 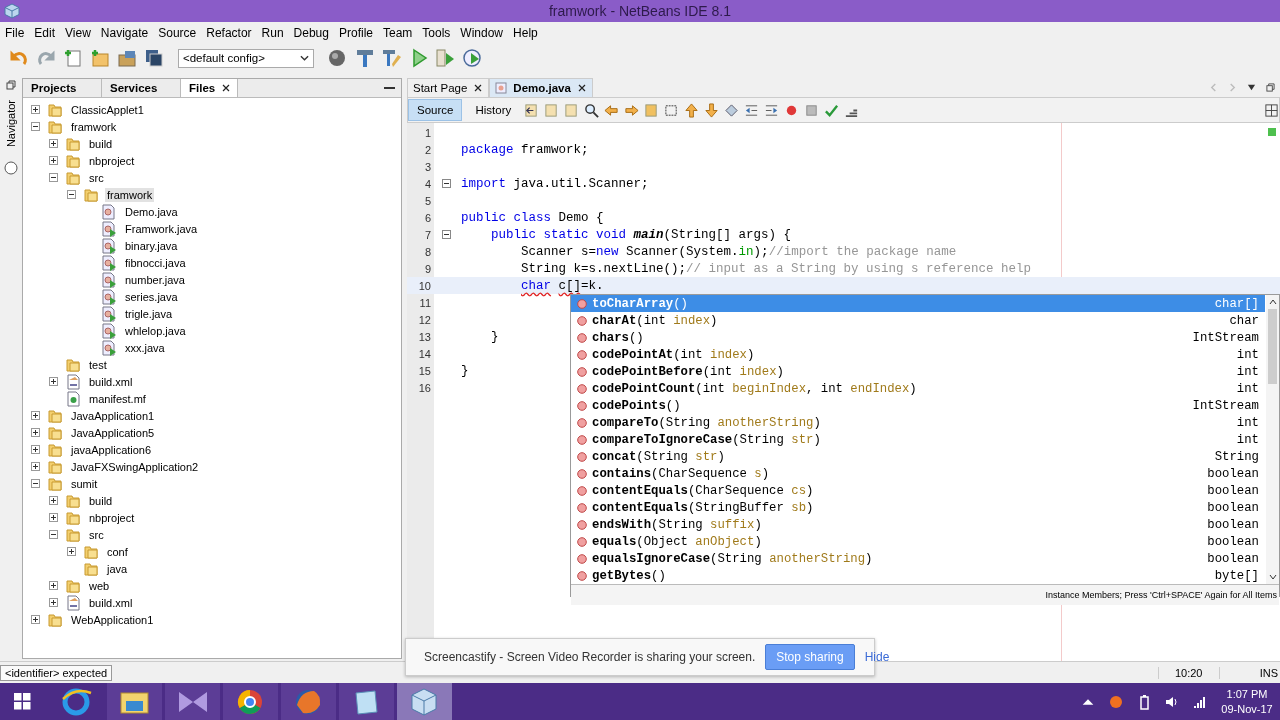 What do you see at coordinates (210, 88) in the screenshot?
I see `panel-tab: Files` at bounding box center [210, 88].